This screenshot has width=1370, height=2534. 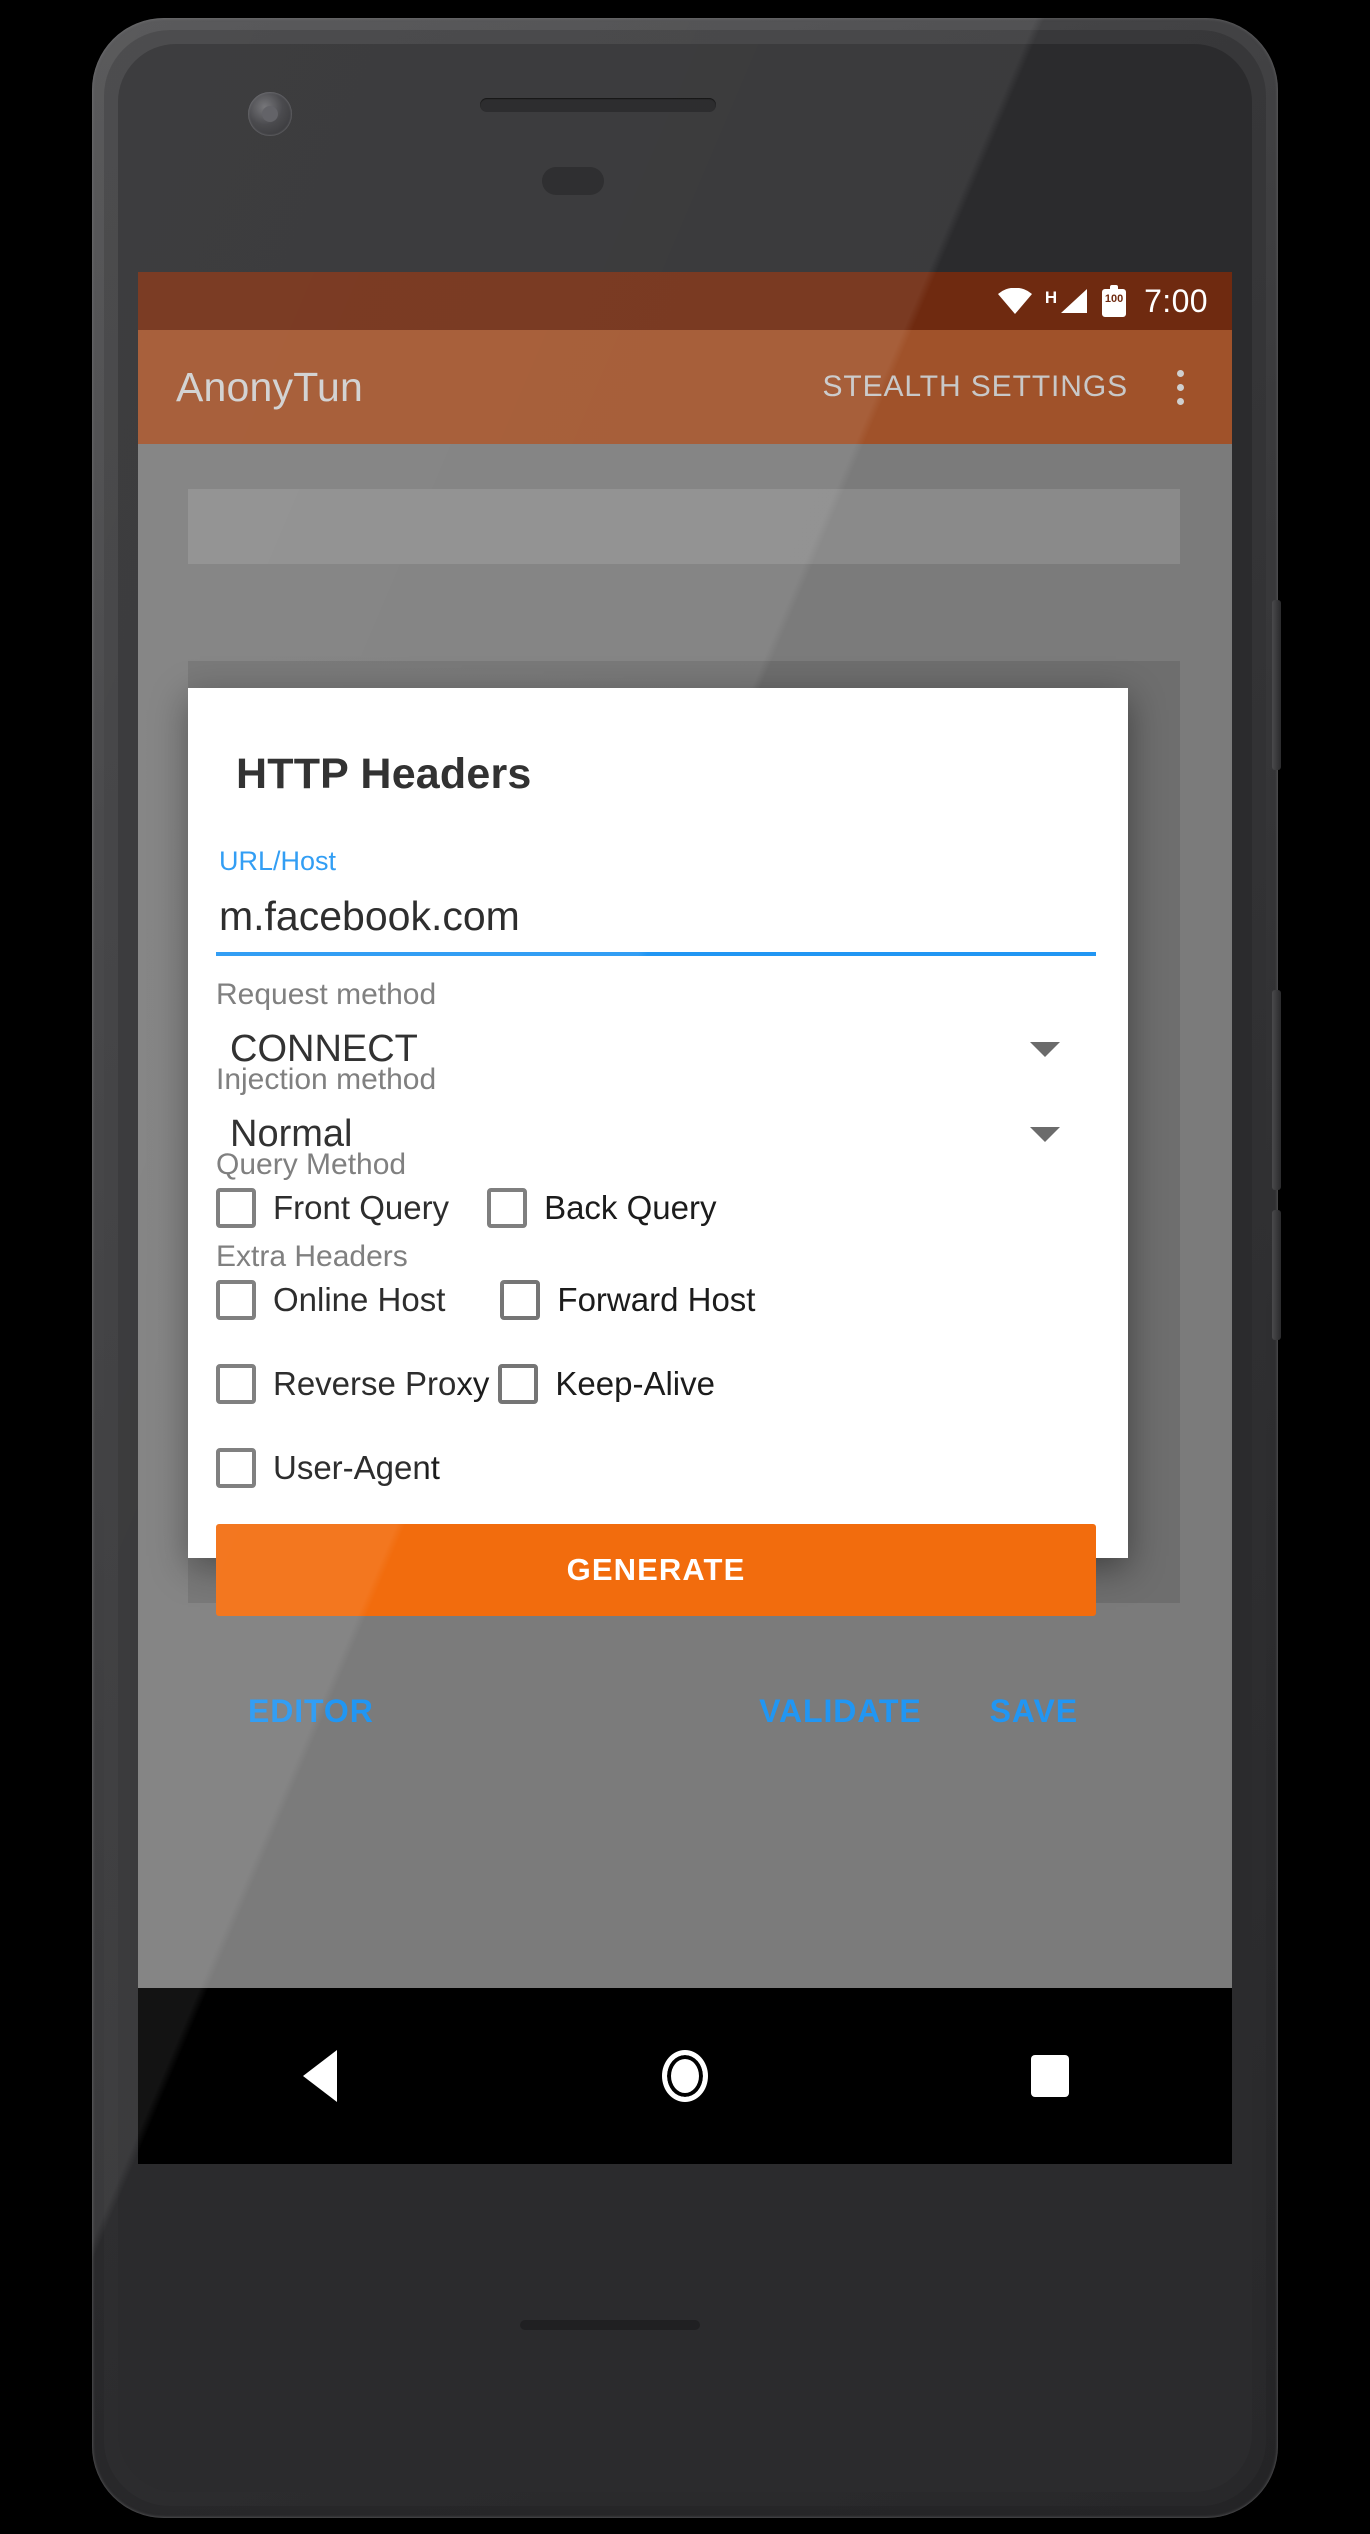 I want to click on query-method-label: Query Method, so click(x=311, y=1164).